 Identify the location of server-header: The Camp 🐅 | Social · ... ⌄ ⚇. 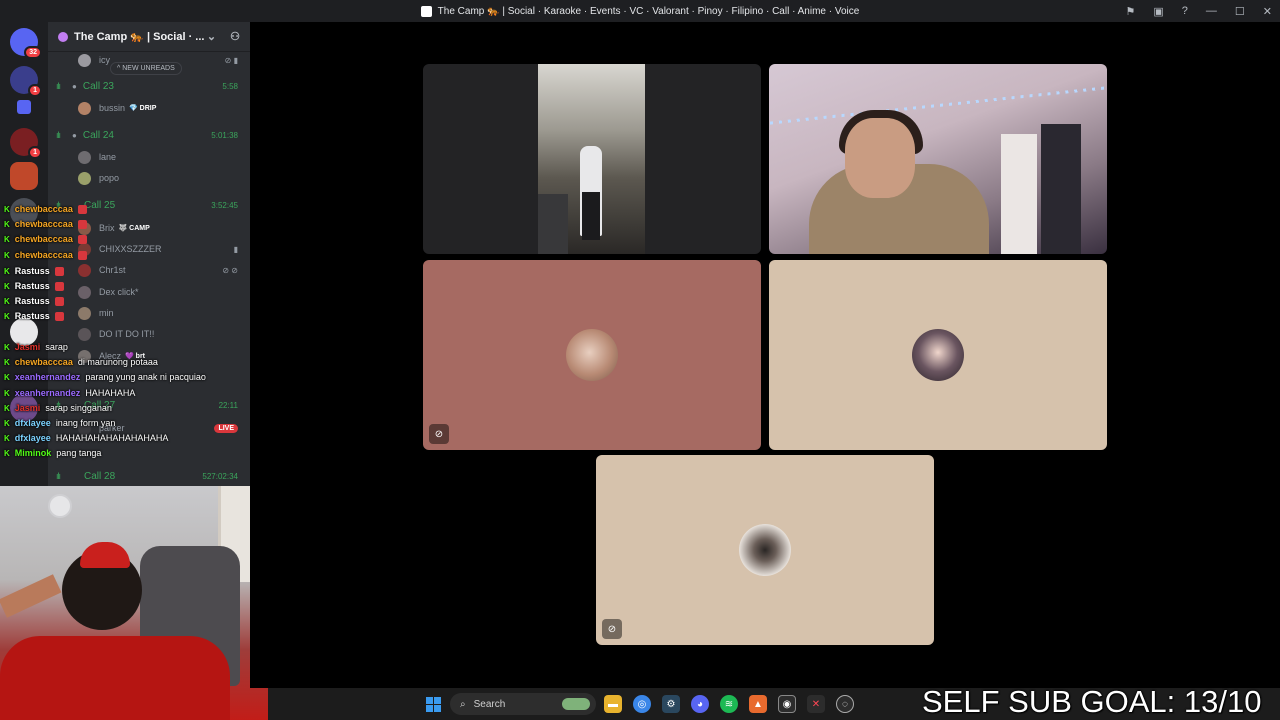
(149, 37).